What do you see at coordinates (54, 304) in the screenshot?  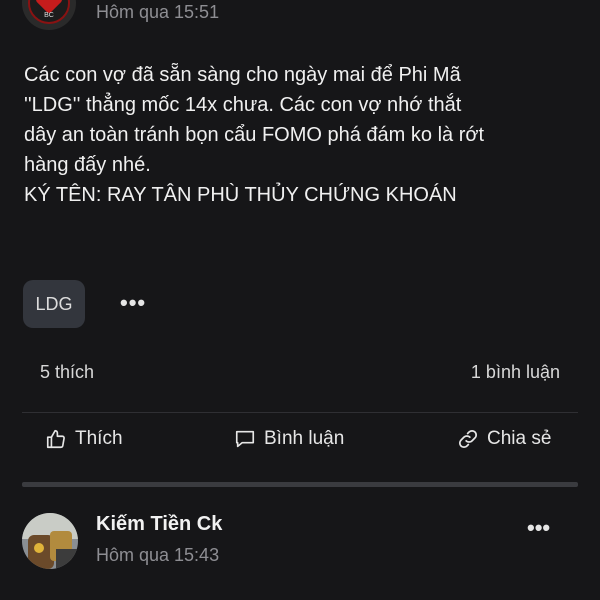 I see `stock-tag-chip: LDG` at bounding box center [54, 304].